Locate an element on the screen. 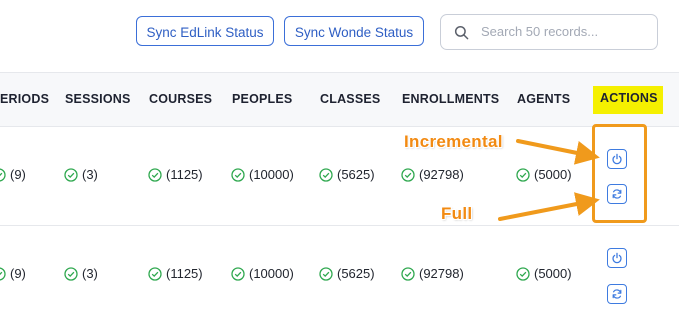 This screenshot has height=320, width=679. search-icon is located at coordinates (461, 32).